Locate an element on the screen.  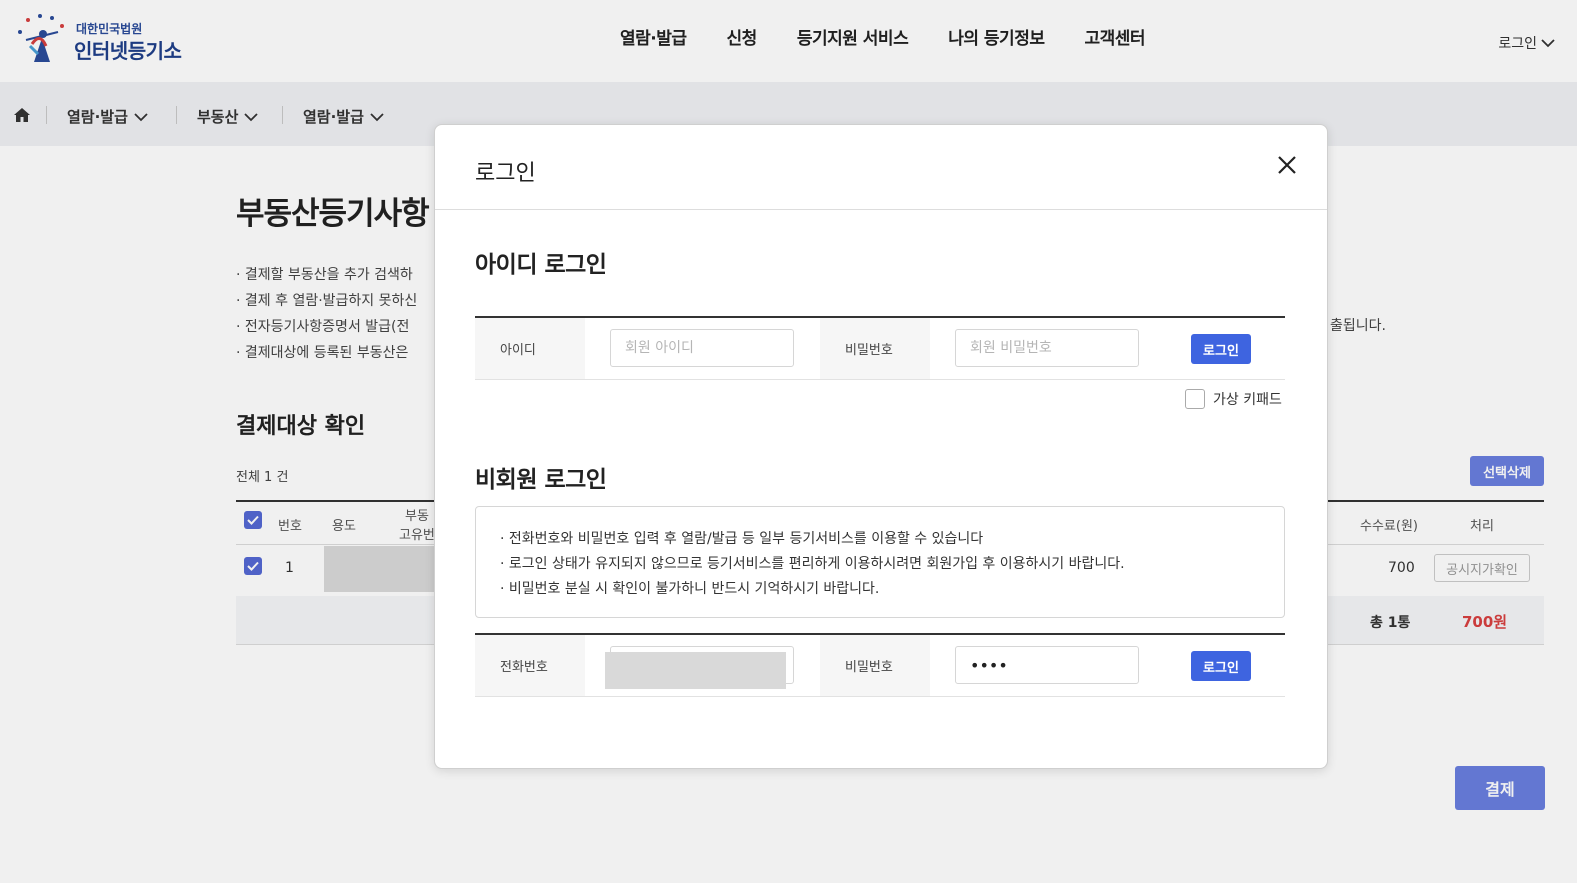
virtual-keypad-label: 가상 키패드 is located at coordinates (1247, 400).